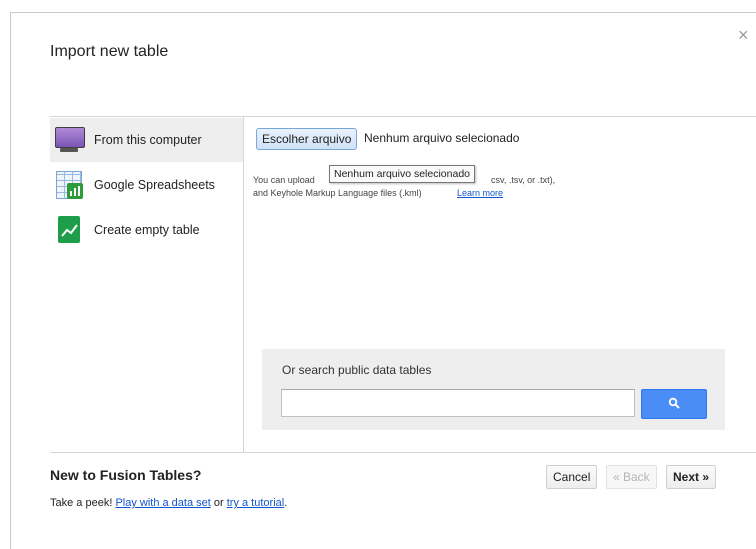 The height and width of the screenshot is (549, 756). Describe the element at coordinates (255, 503) in the screenshot. I see `try-tutorial-link: try a tutorial` at that location.